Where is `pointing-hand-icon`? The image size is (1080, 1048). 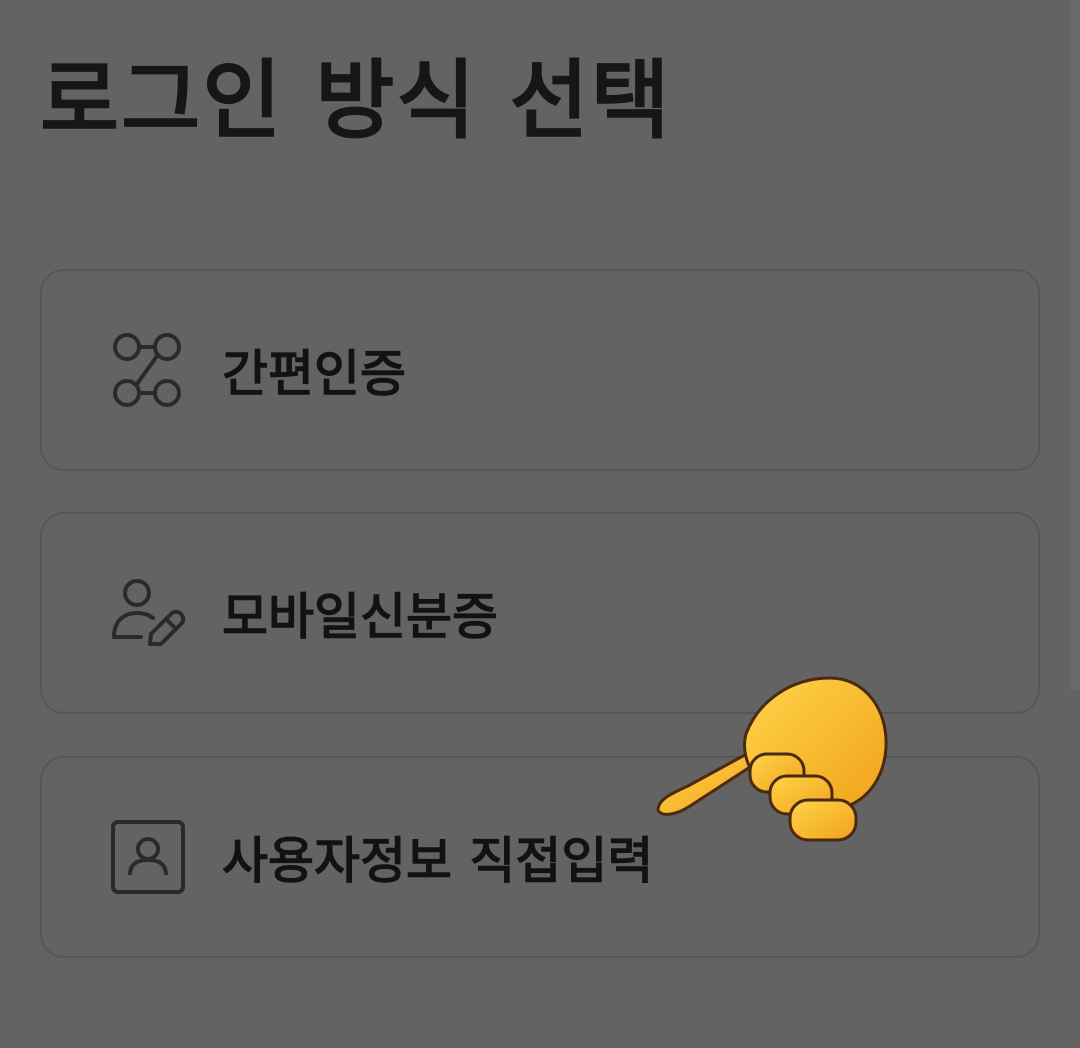 pointing-hand-icon is located at coordinates (772, 759).